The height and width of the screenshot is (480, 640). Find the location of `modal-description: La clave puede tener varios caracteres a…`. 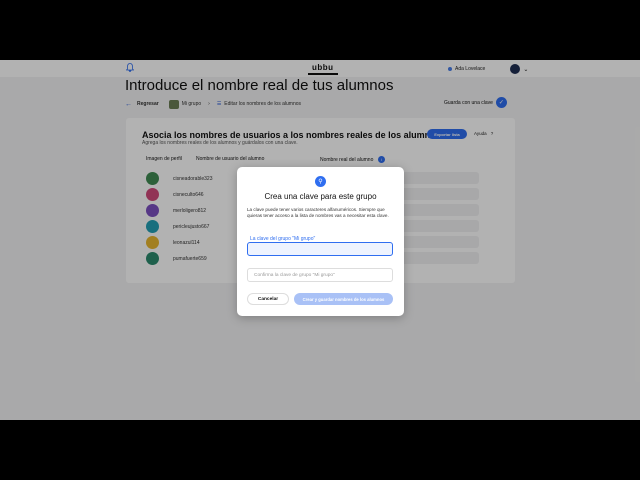

modal-description: La clave puede tener varios caracteres a… is located at coordinates (318, 212).